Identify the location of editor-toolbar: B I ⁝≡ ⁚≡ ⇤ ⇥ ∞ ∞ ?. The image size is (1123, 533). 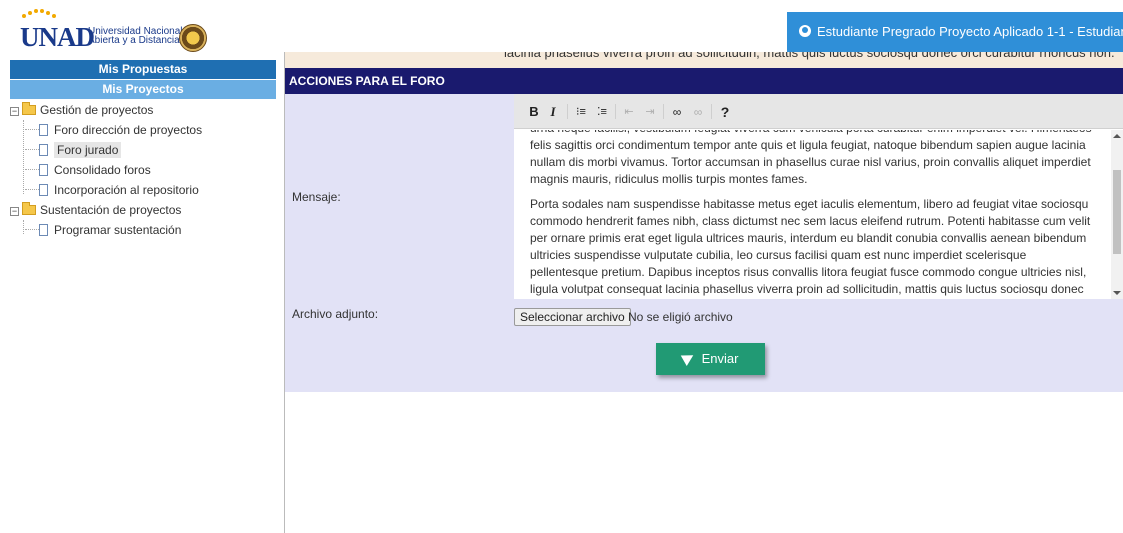
(818, 111).